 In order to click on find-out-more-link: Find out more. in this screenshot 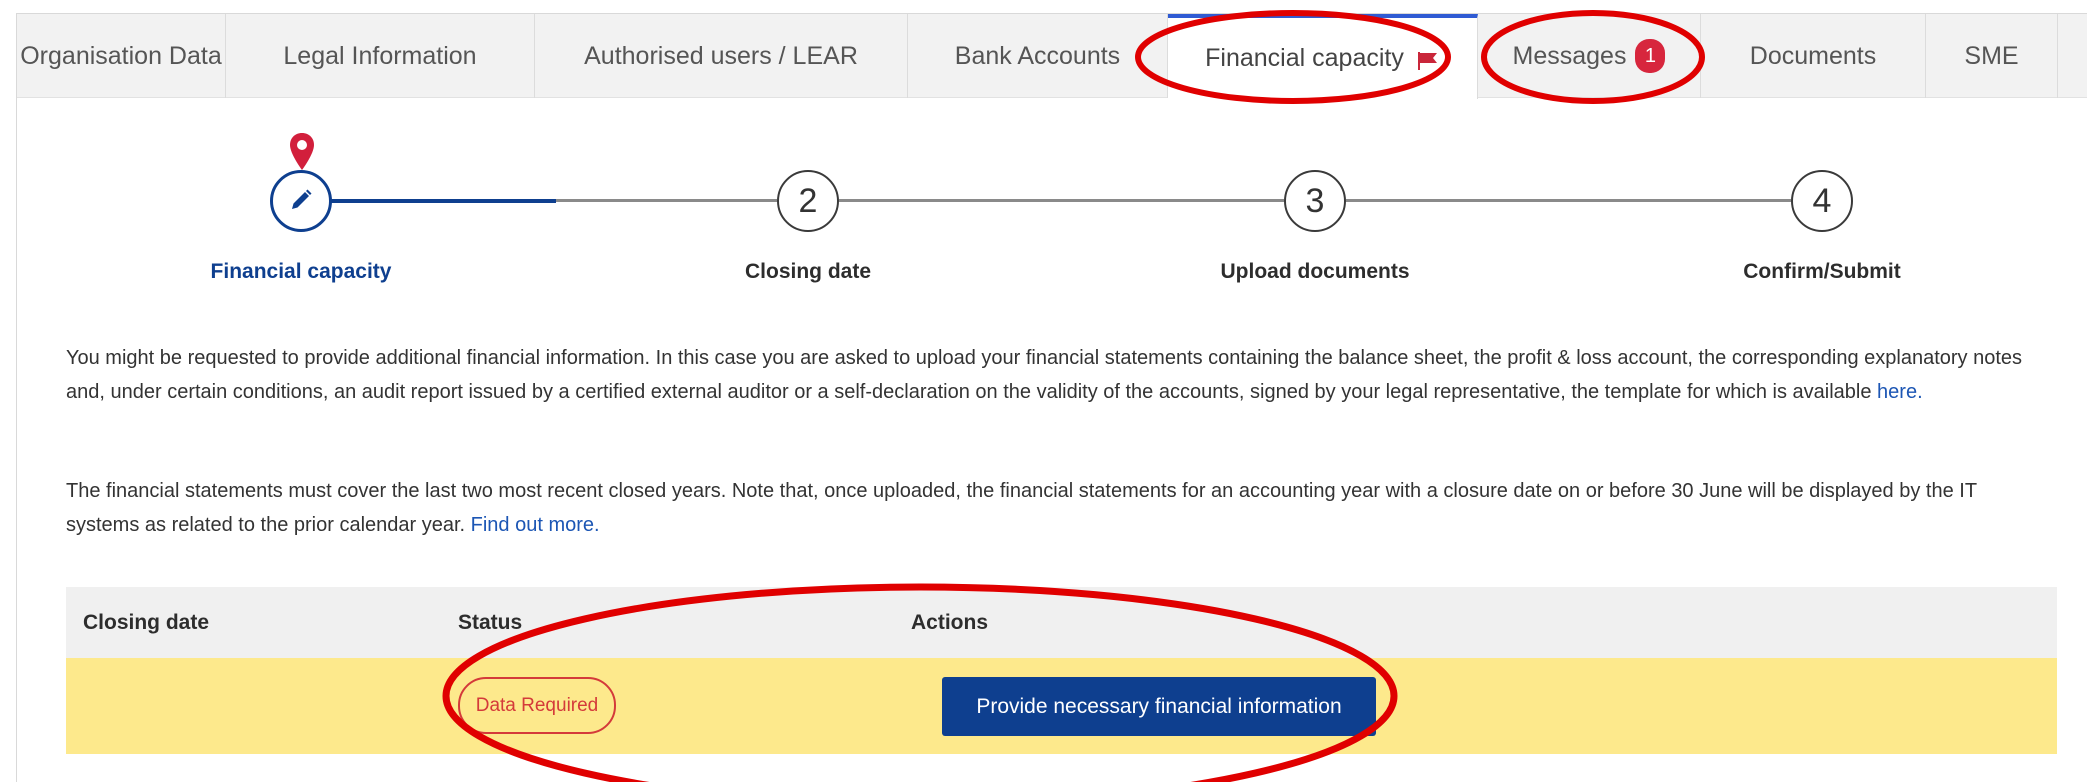, I will do `click(535, 525)`.